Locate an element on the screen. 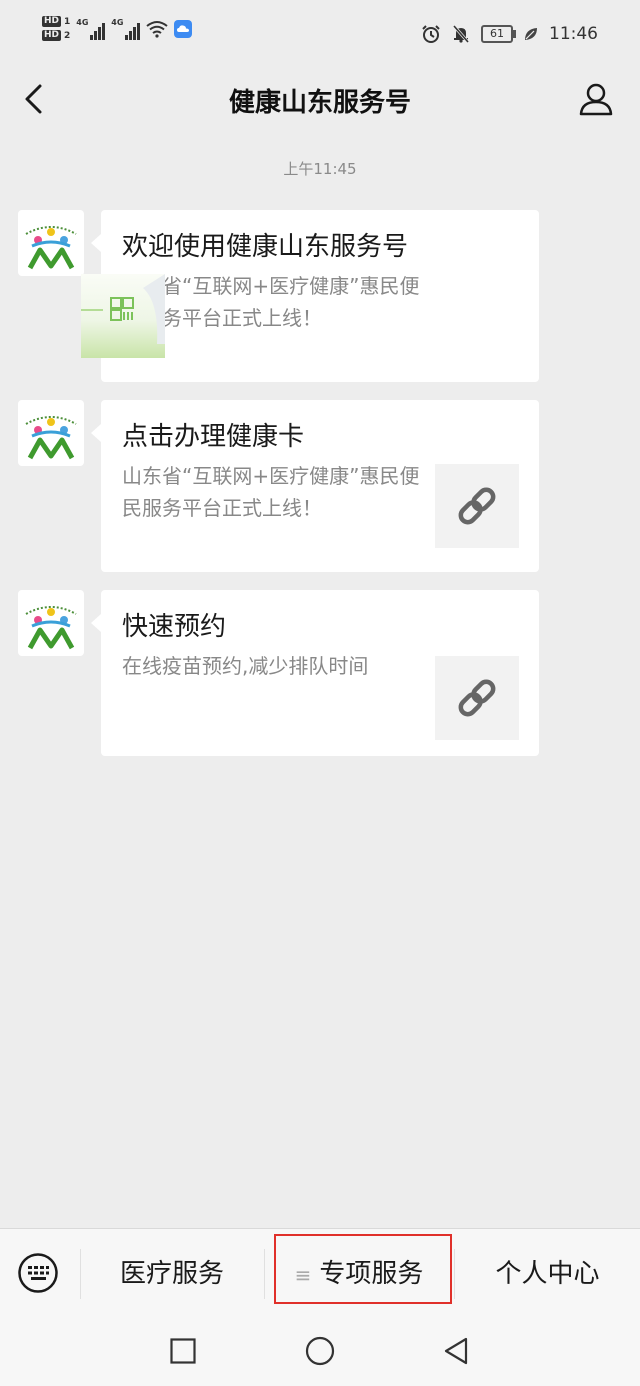 This screenshot has height=1386, width=640. home-button is located at coordinates (320, 1351).